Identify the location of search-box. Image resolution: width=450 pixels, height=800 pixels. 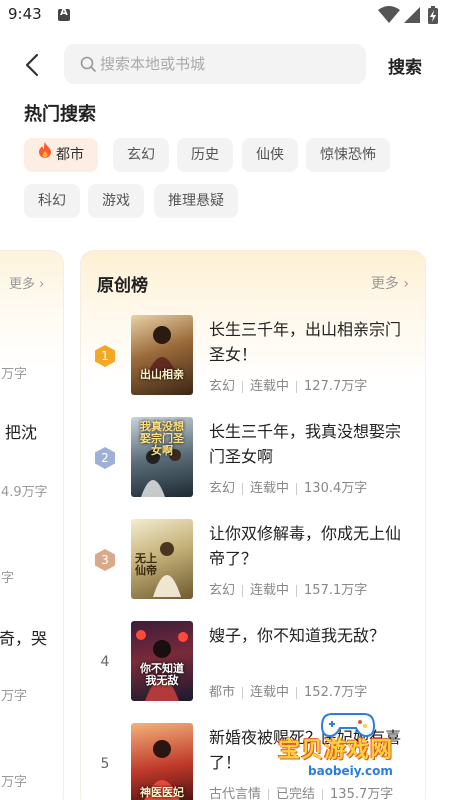
(215, 64).